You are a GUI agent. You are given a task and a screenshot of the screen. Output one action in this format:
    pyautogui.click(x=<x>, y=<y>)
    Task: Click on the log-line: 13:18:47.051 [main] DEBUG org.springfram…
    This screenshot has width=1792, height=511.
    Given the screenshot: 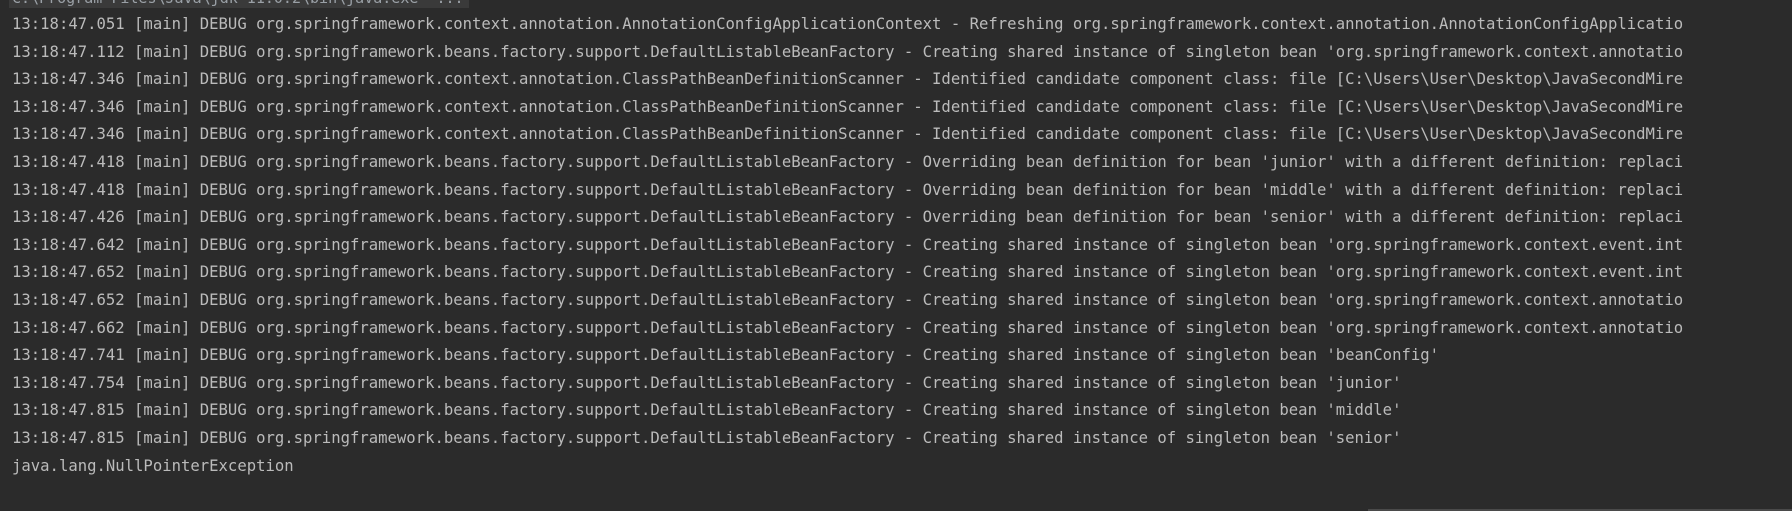 What is the action you would take?
    pyautogui.click(x=902, y=25)
    